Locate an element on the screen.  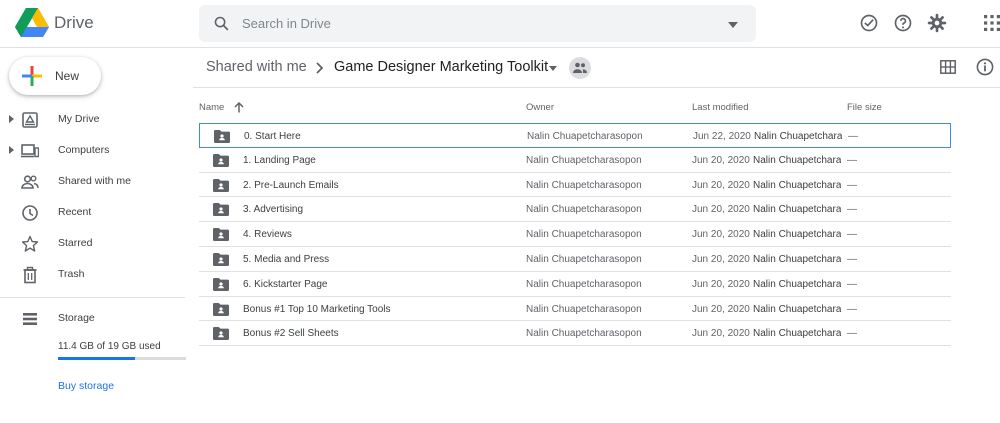
offline-ready-icon is located at coordinates (869, 23).